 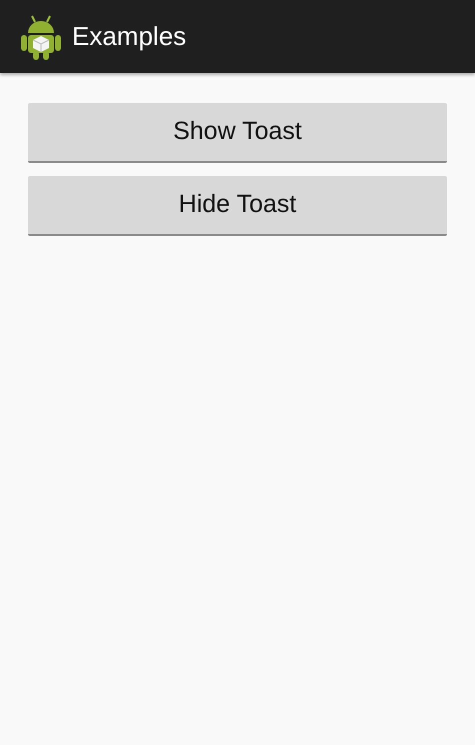 What do you see at coordinates (237, 206) in the screenshot?
I see `action-button: Hide Toast` at bounding box center [237, 206].